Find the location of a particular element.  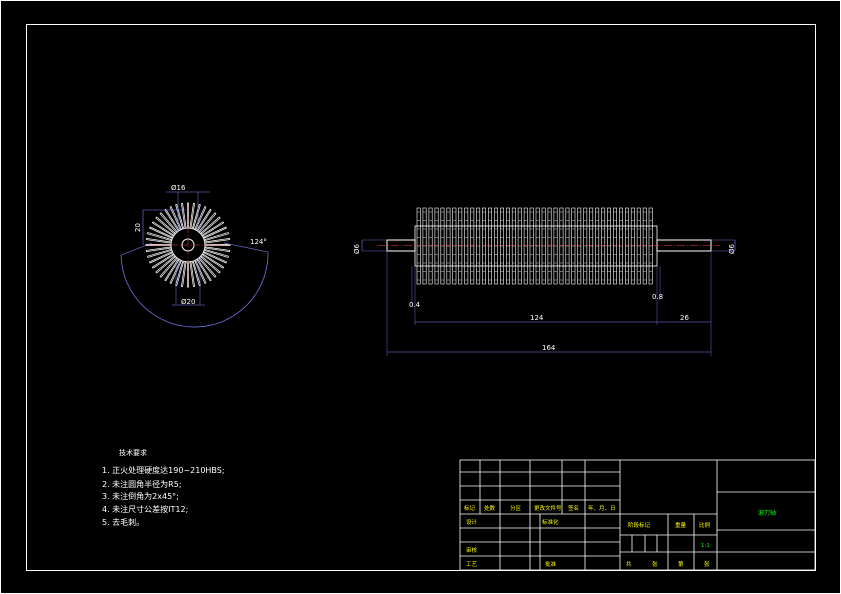

tb-label-change-doc: 更改文件号 is located at coordinates (548, 508).